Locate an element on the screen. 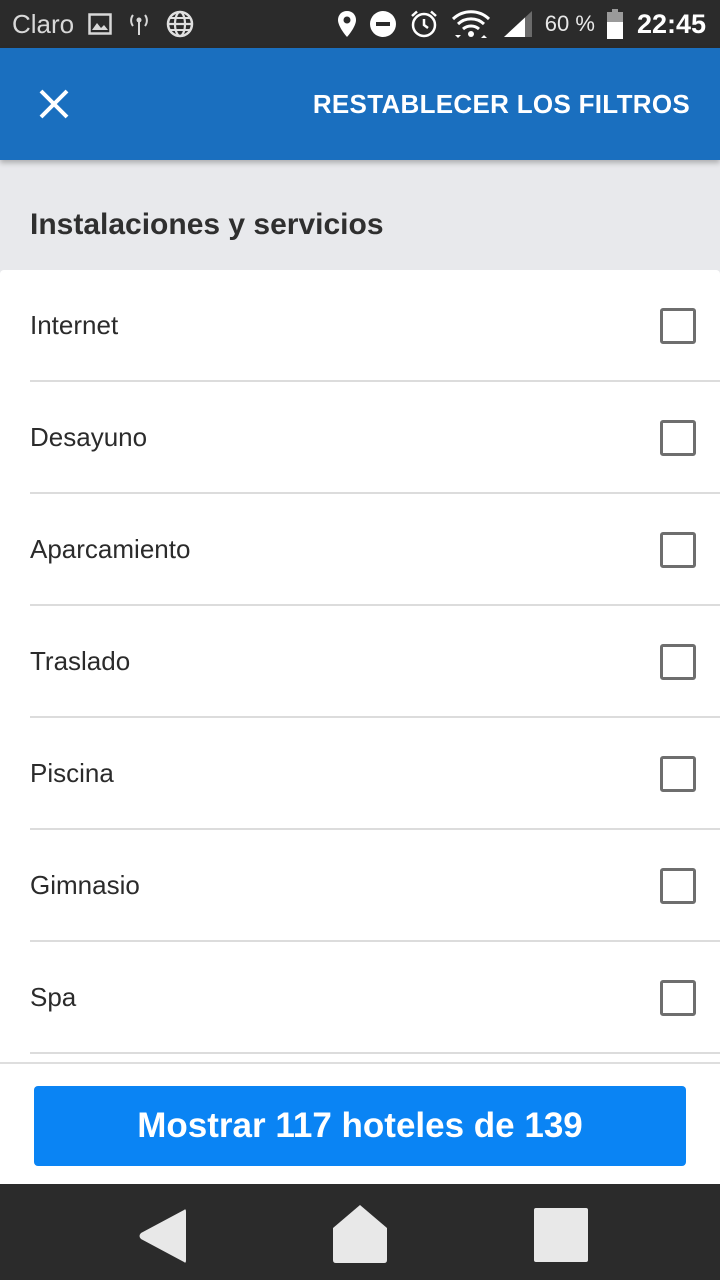 This screenshot has width=720, height=1280. amenity-aparcamiento: Aparcamiento is located at coordinates (360, 550).